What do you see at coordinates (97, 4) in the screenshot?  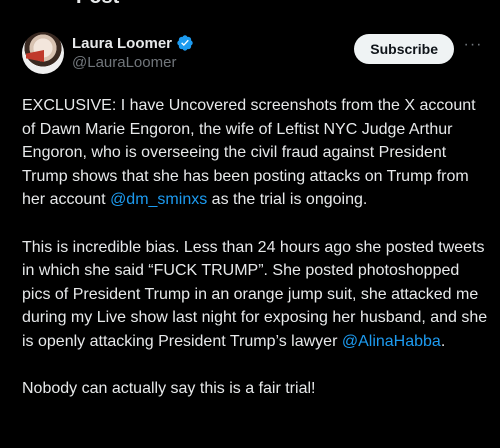 I see `page-title: Post` at bounding box center [97, 4].